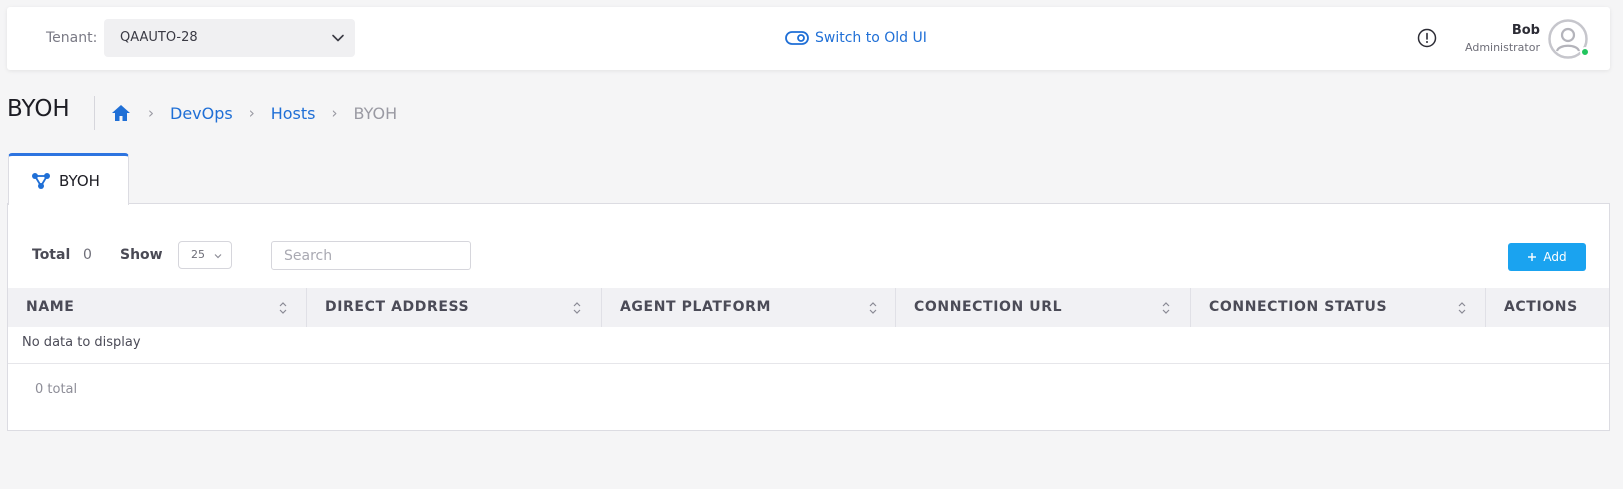  I want to click on column-label: CONNECTION URL, so click(988, 307).